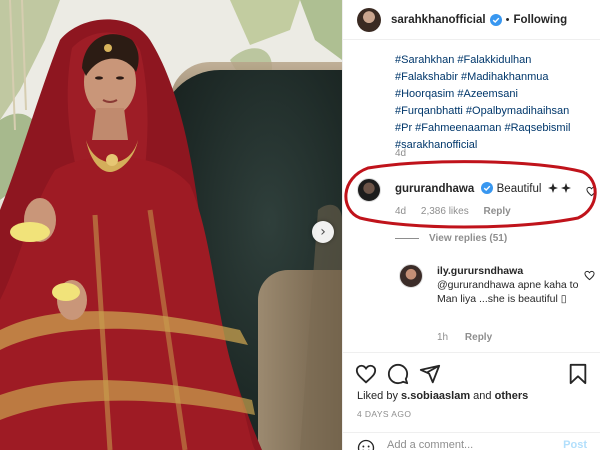 This screenshot has height=450, width=600. I want to click on comment-icon, so click(398, 374).